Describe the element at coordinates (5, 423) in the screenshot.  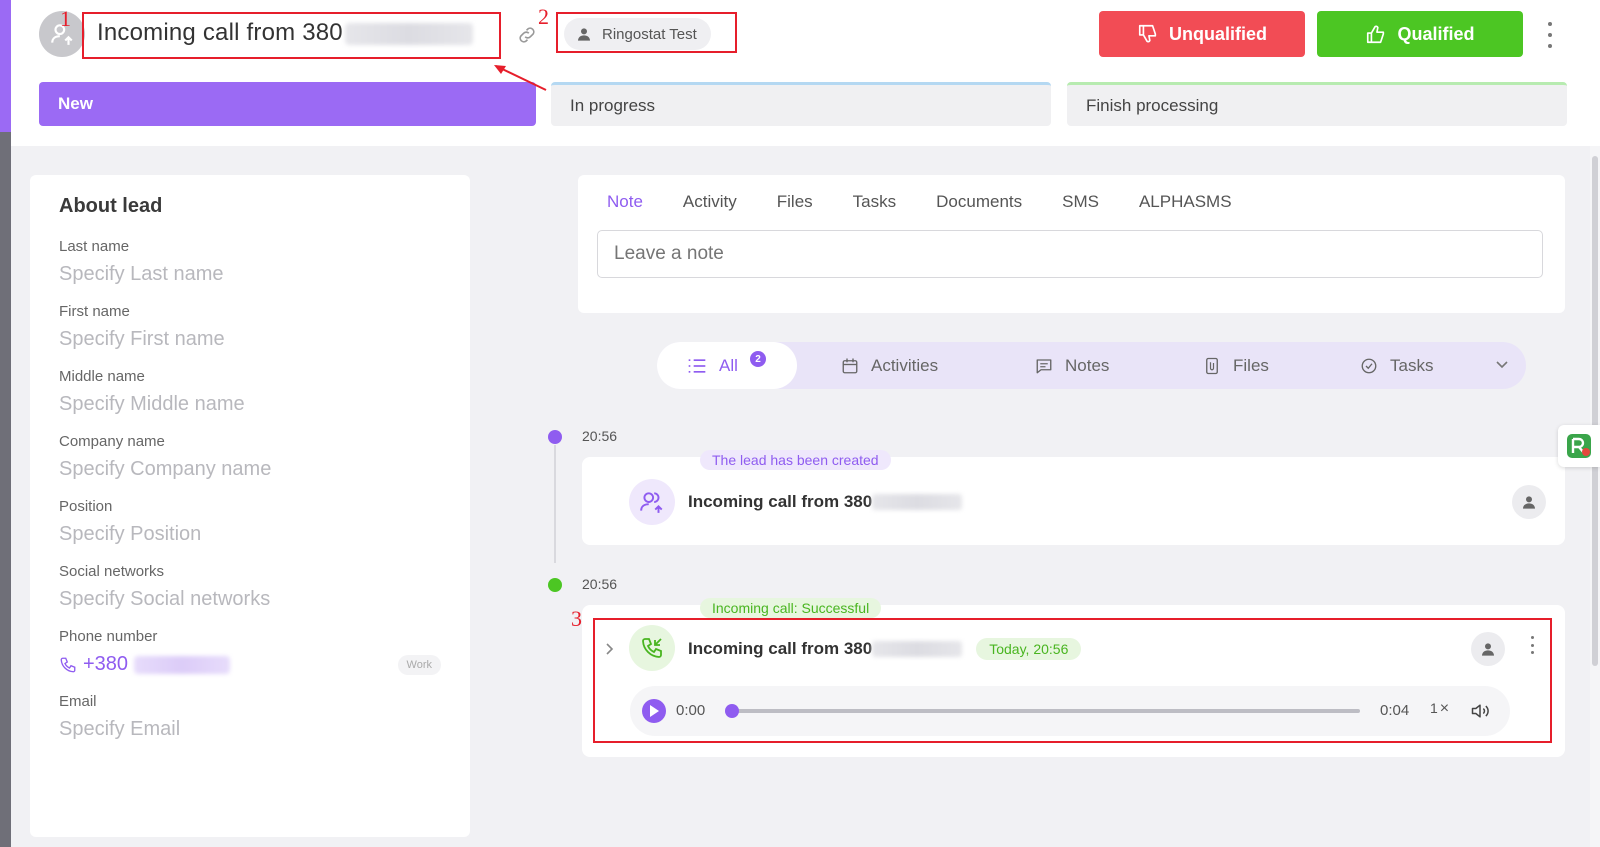
I see `edge-strip` at that location.